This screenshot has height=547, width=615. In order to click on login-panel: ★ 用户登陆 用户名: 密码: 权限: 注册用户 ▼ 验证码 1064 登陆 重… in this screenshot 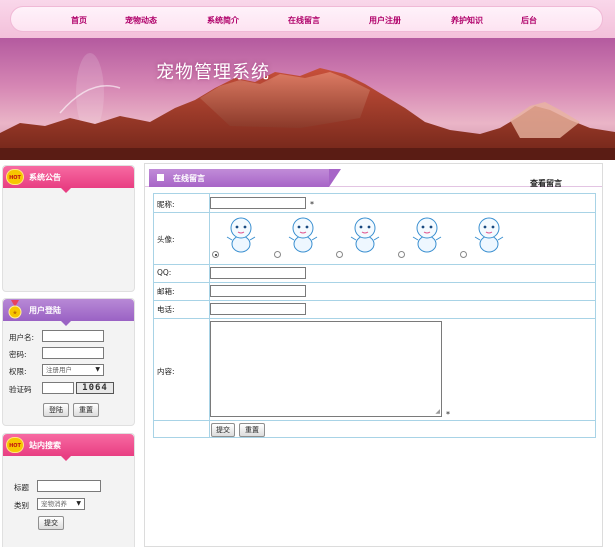, I will do `click(68, 362)`.